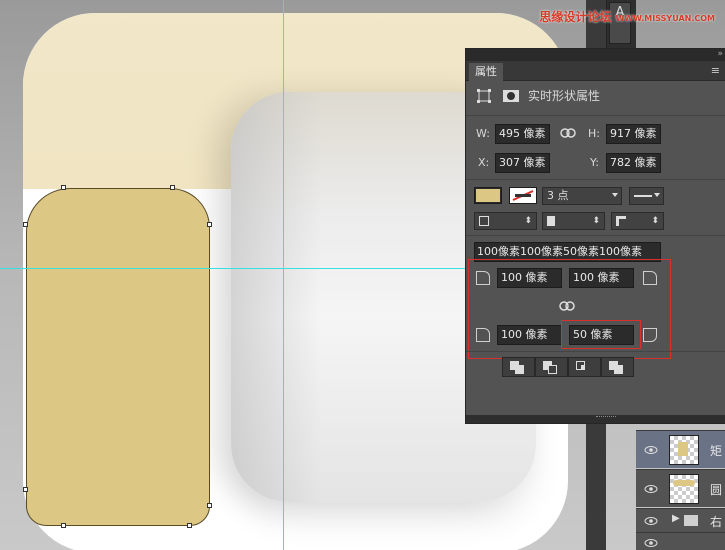 The width and height of the screenshot is (725, 550). I want to click on stroke-width-value: 3 点, so click(558, 195).